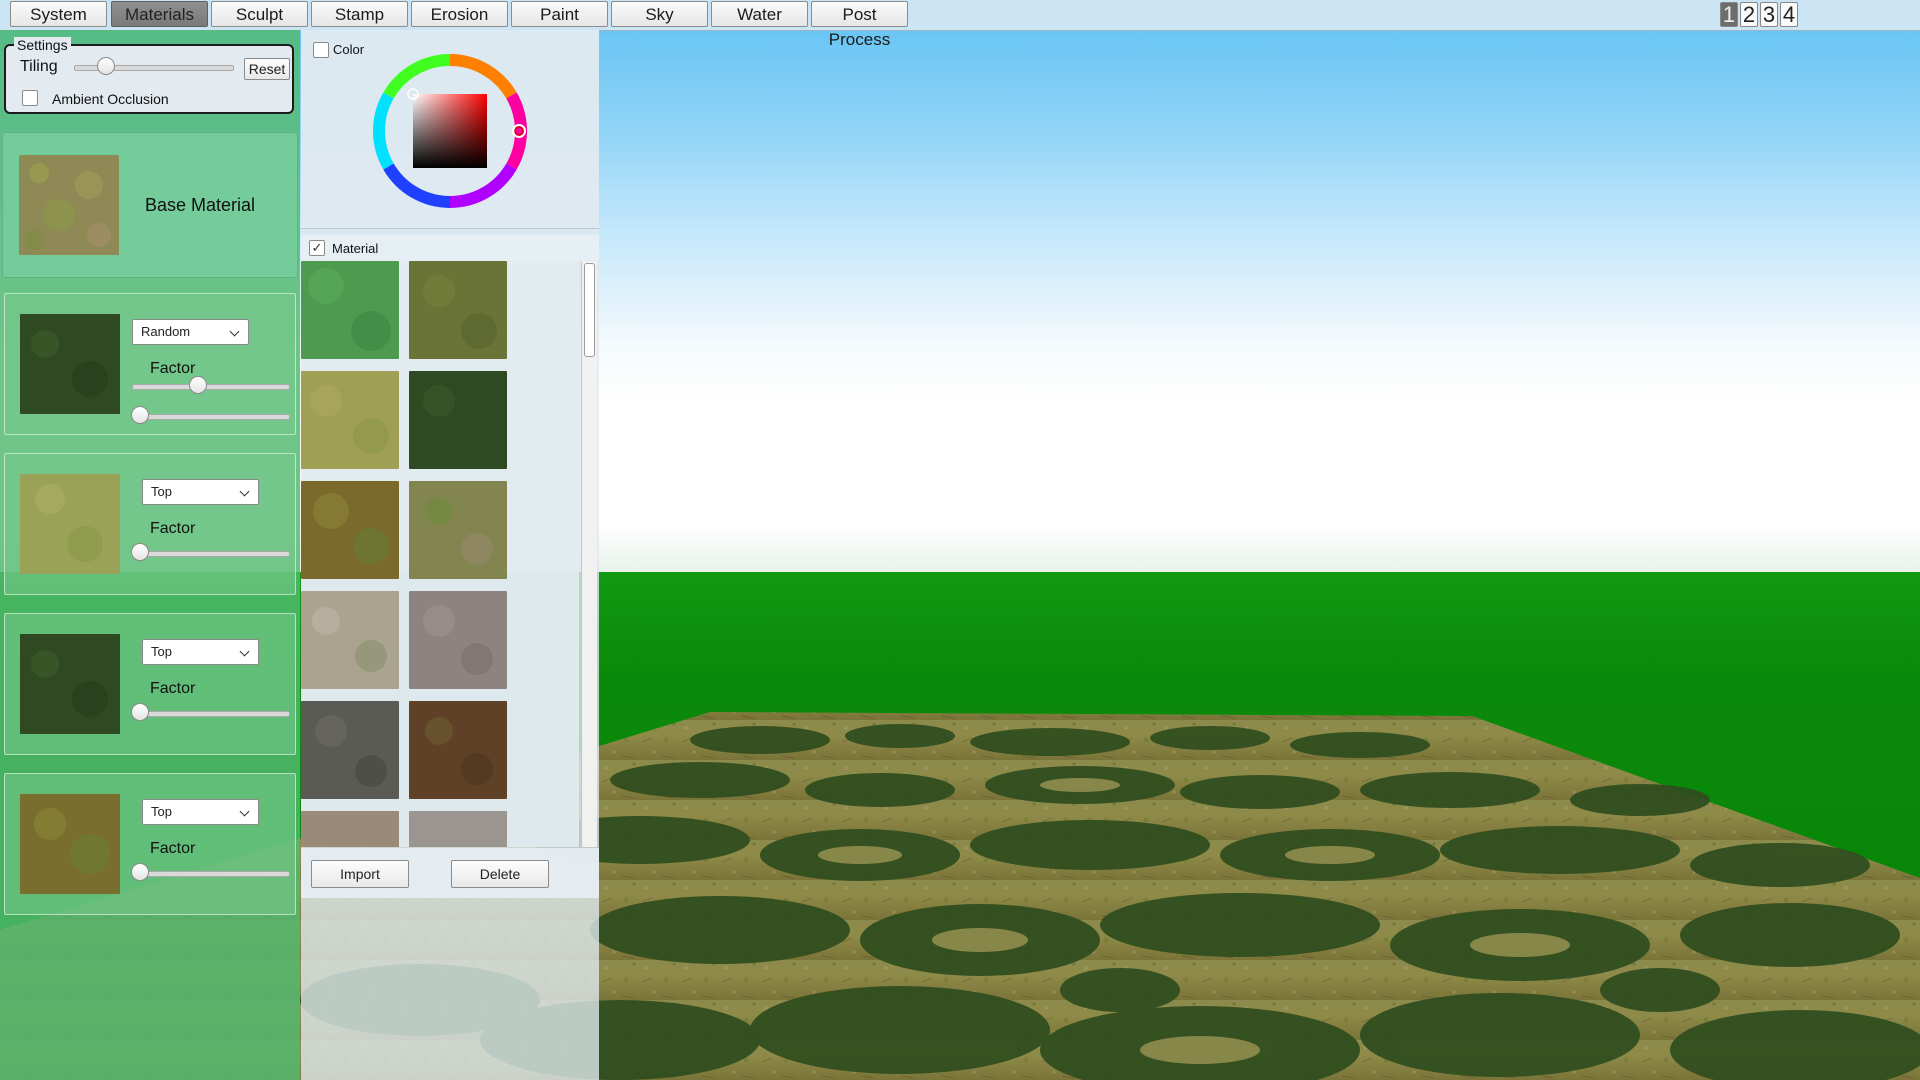 The width and height of the screenshot is (1920, 1080). What do you see at coordinates (459, 14) in the screenshot?
I see `tab-erosion: Erosion` at bounding box center [459, 14].